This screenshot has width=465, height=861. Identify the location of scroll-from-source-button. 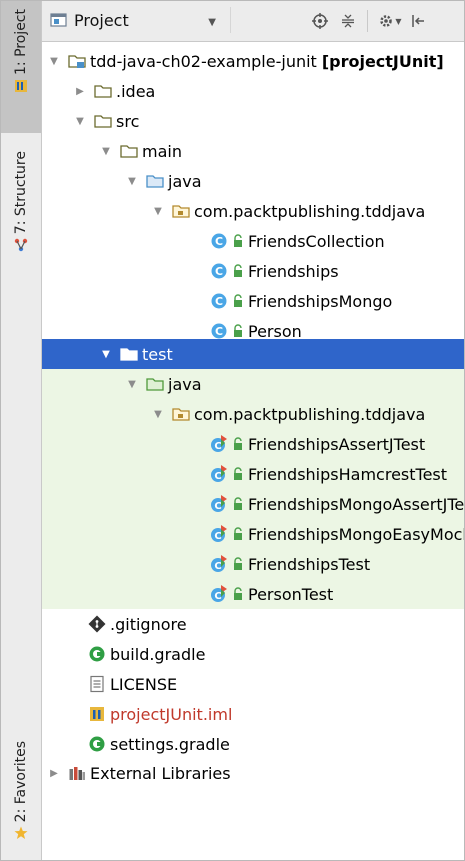
(320, 21).